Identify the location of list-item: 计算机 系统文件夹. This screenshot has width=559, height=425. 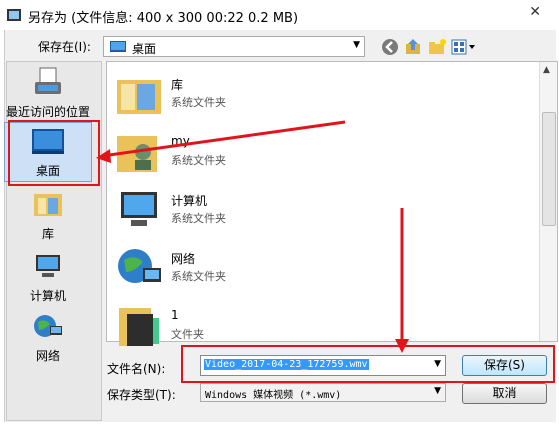
(263, 216).